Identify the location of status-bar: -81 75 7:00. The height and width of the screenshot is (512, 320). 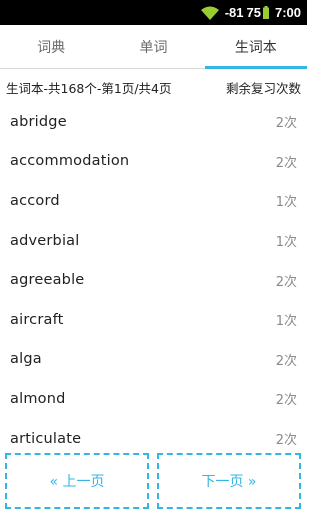
(153, 12).